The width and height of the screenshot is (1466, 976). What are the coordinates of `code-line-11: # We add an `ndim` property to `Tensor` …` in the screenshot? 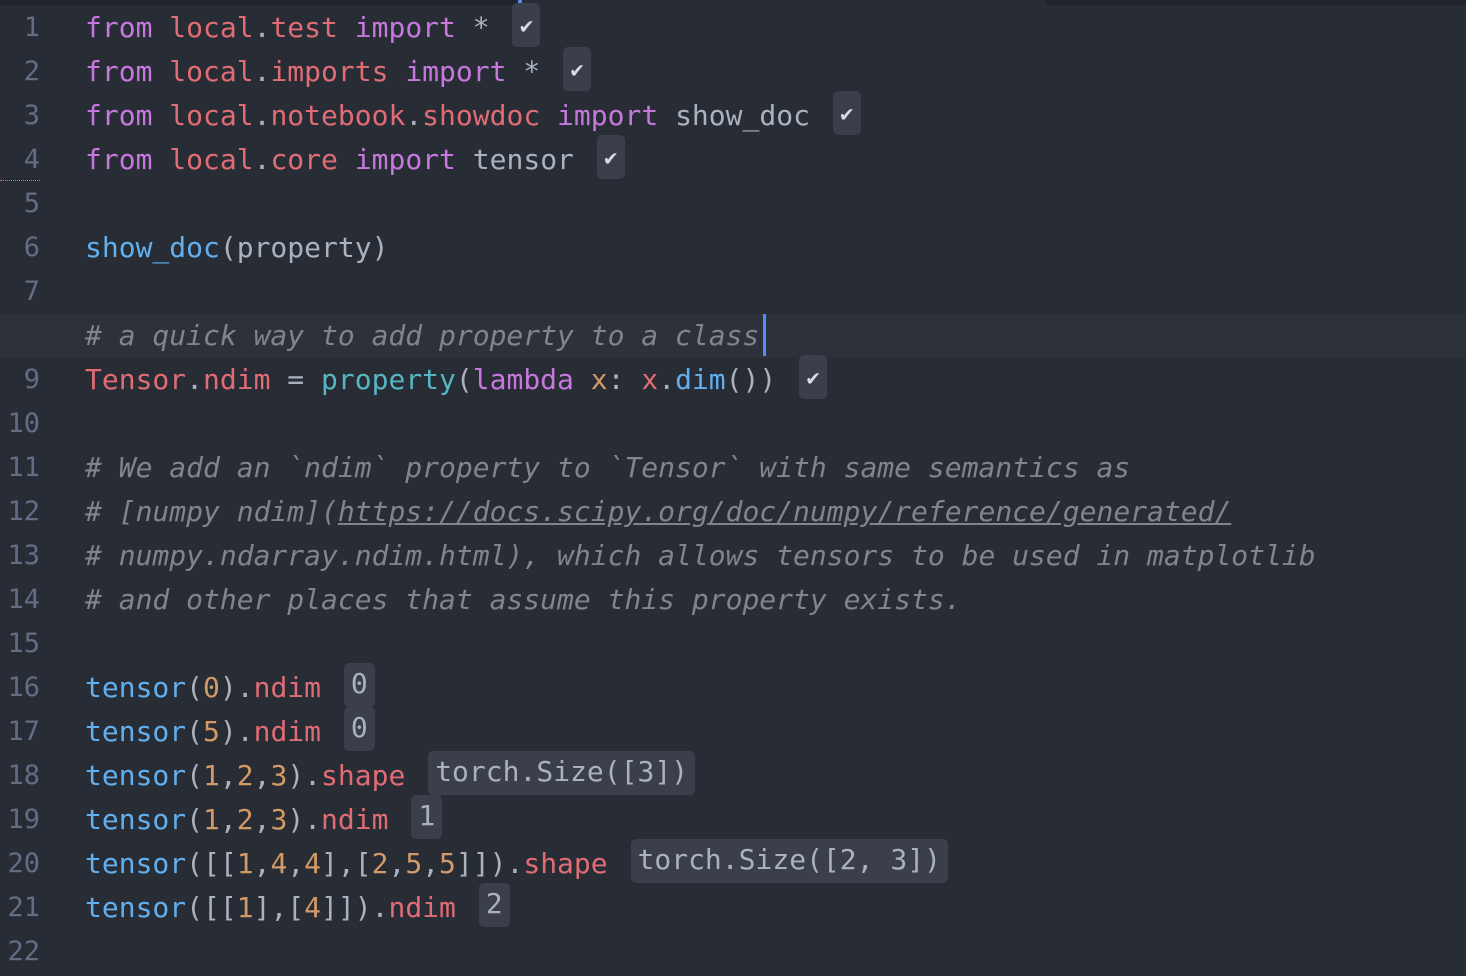 It's located at (775, 468).